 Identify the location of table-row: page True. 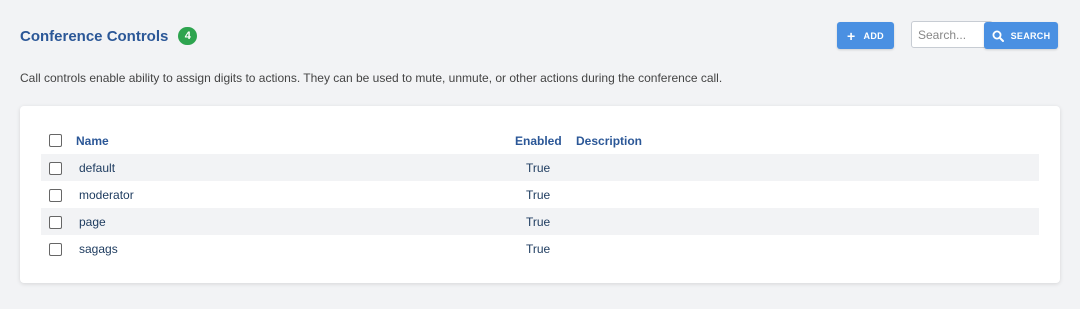
(540, 221).